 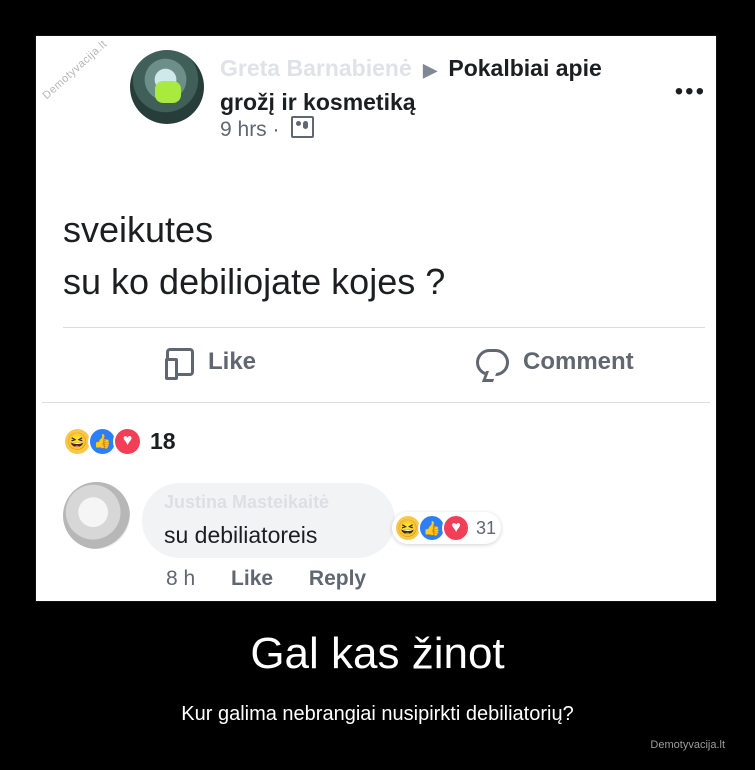 I want to click on post-text: sveikutes su ko debiliojate kojes ?, so click(x=254, y=256).